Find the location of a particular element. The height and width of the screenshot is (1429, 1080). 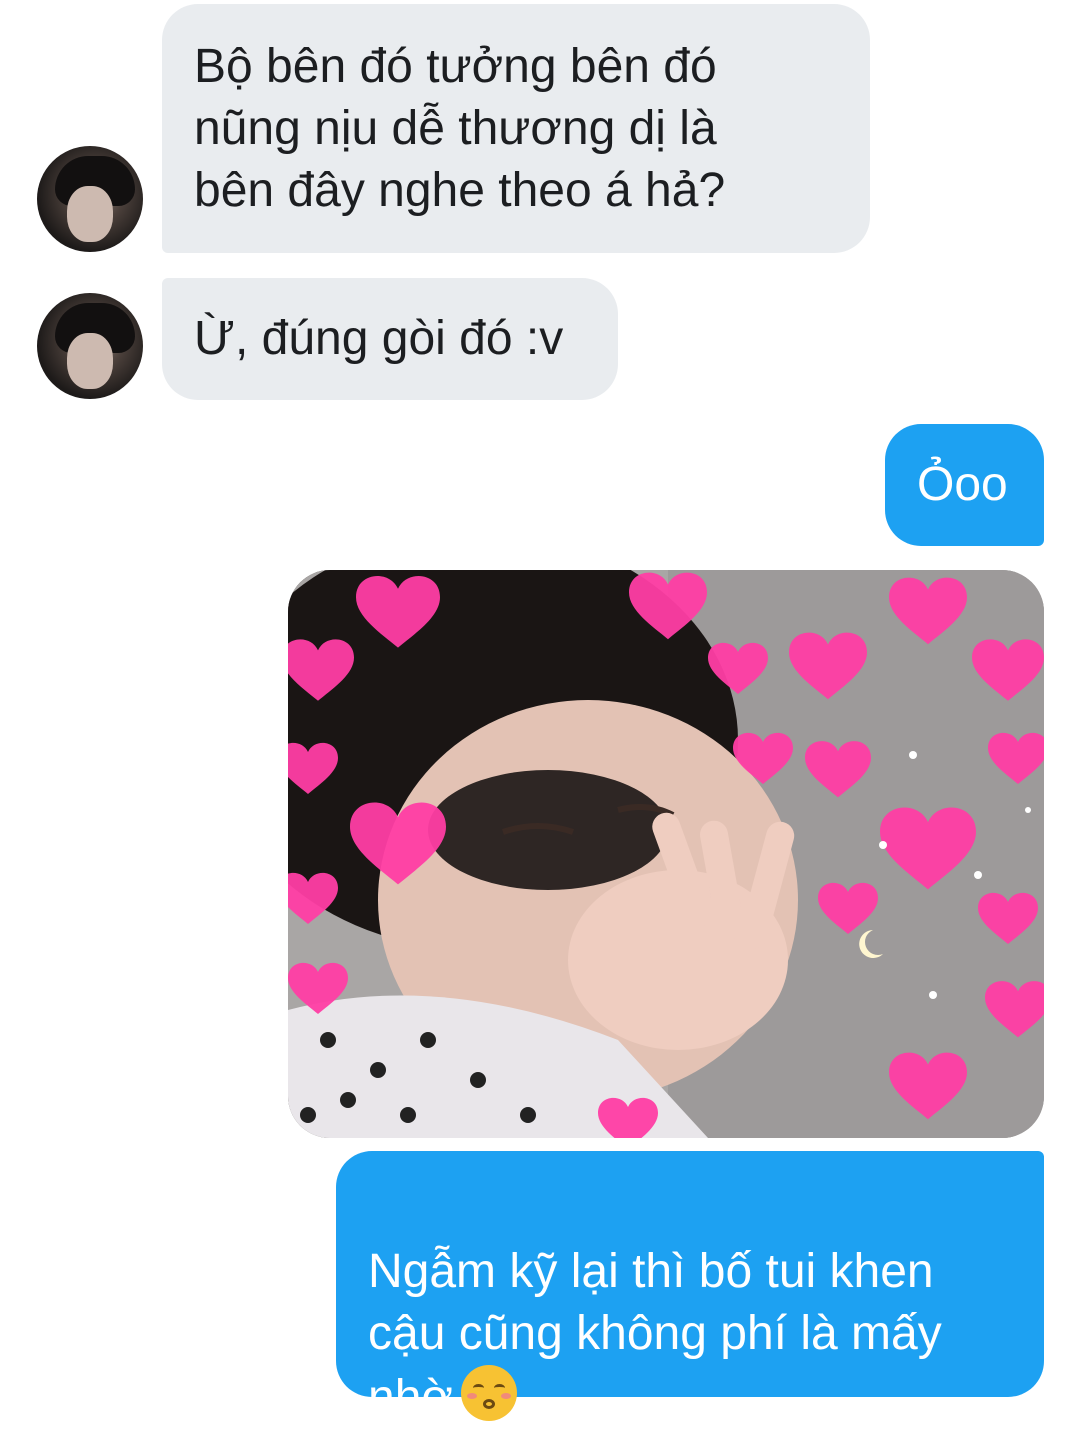

kissing-smiling-eyes-emoji is located at coordinates (488, 1393).